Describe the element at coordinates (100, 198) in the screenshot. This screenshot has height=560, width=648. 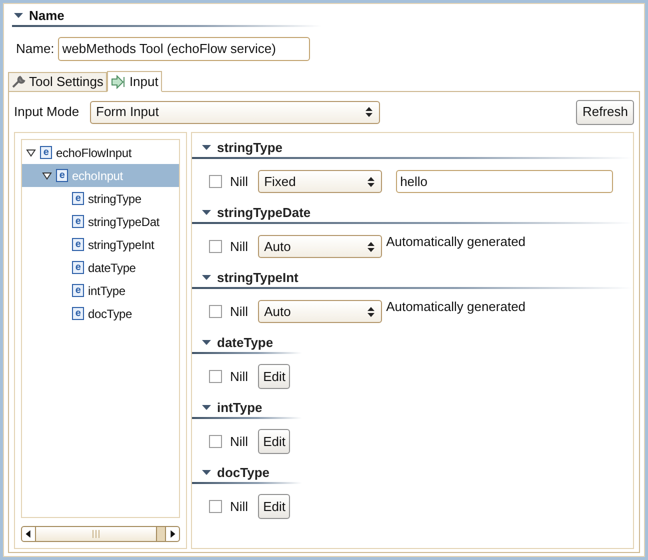
I see `tree-item: e stringType` at that location.